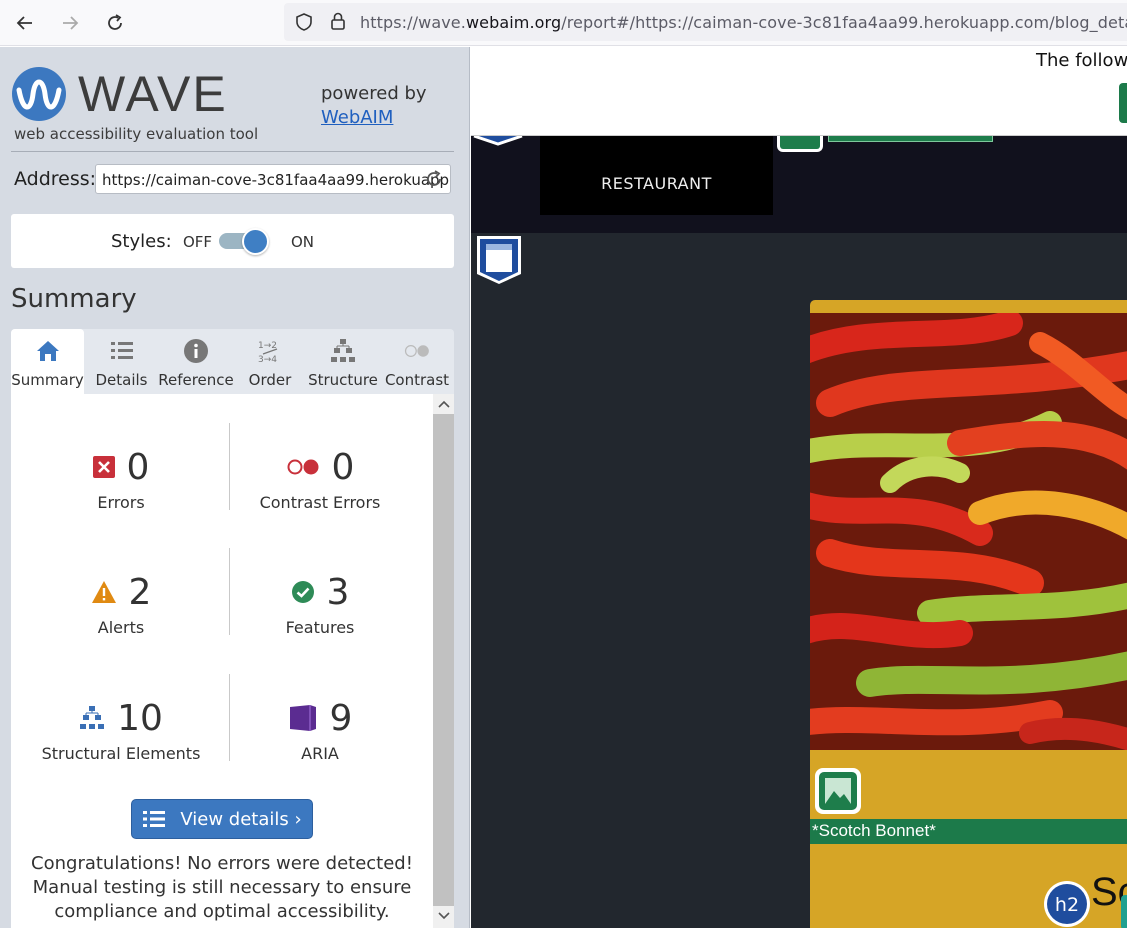  Describe the element at coordinates (320, 730) in the screenshot. I see `stat-aria: 9 ARIA` at that location.